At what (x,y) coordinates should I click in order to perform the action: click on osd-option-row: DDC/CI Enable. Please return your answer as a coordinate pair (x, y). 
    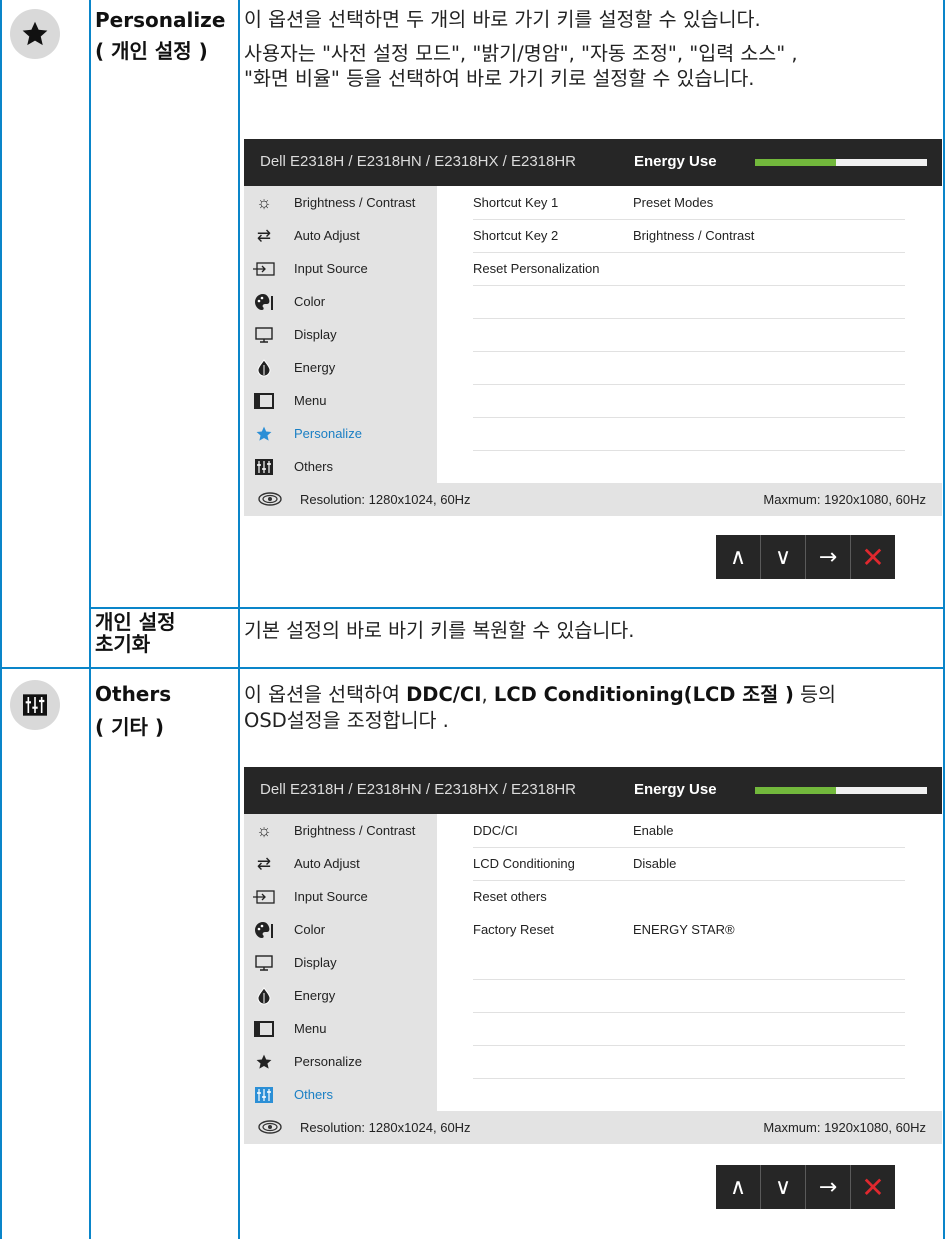
    Looking at the image, I should click on (689, 831).